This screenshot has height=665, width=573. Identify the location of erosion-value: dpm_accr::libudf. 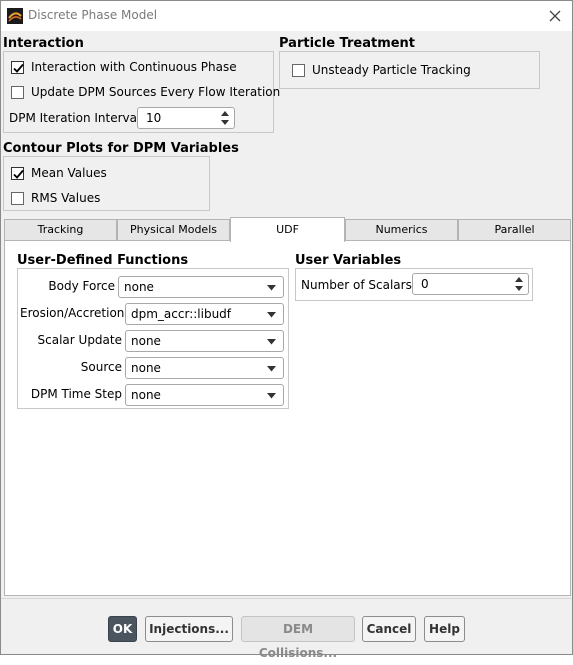
(181, 314).